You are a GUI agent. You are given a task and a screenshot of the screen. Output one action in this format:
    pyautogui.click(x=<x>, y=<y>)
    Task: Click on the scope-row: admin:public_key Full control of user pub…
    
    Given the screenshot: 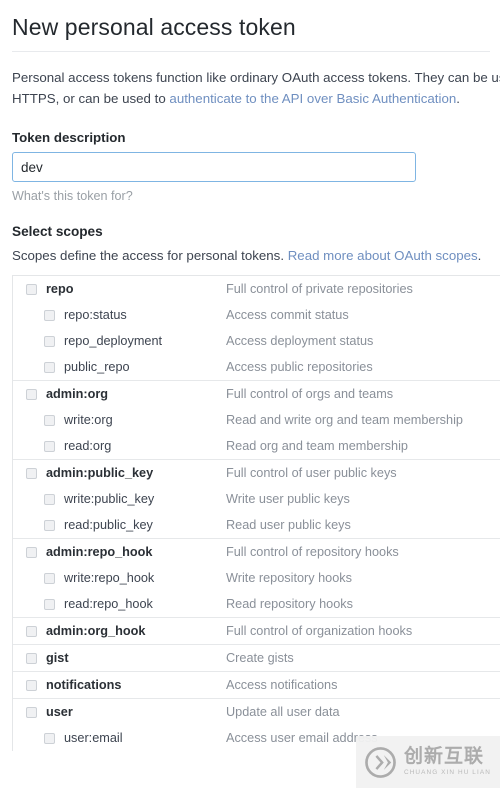 What is the action you would take?
    pyautogui.click(x=256, y=473)
    